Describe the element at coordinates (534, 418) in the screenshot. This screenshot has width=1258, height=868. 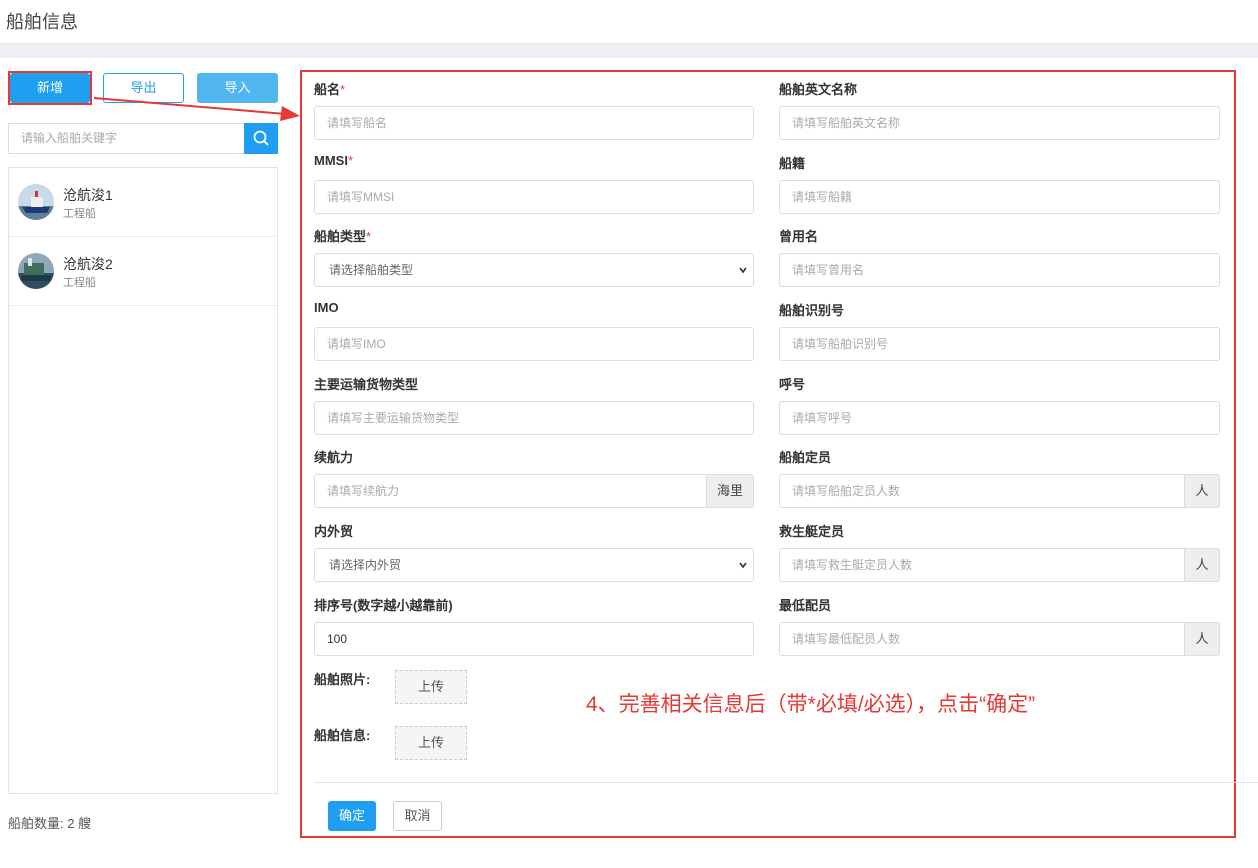
I see `cargo-type-input: 请填写主要运输货物类型` at that location.